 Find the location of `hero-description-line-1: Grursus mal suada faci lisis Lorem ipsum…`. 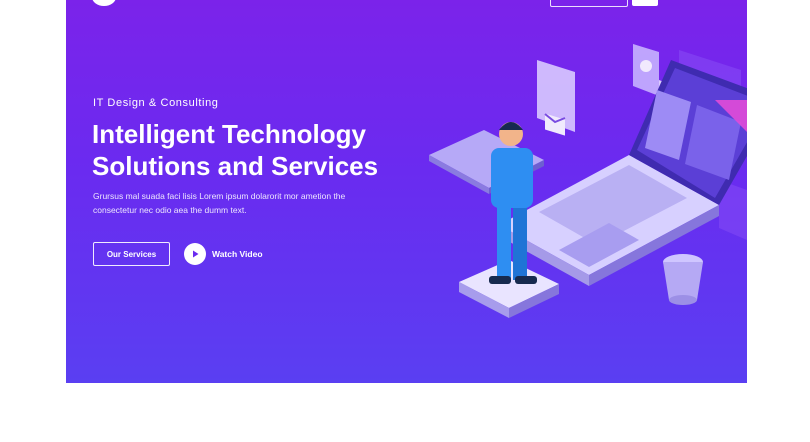

hero-description-line-1: Grursus mal suada faci lisis Lorem ipsum… is located at coordinates (219, 196).